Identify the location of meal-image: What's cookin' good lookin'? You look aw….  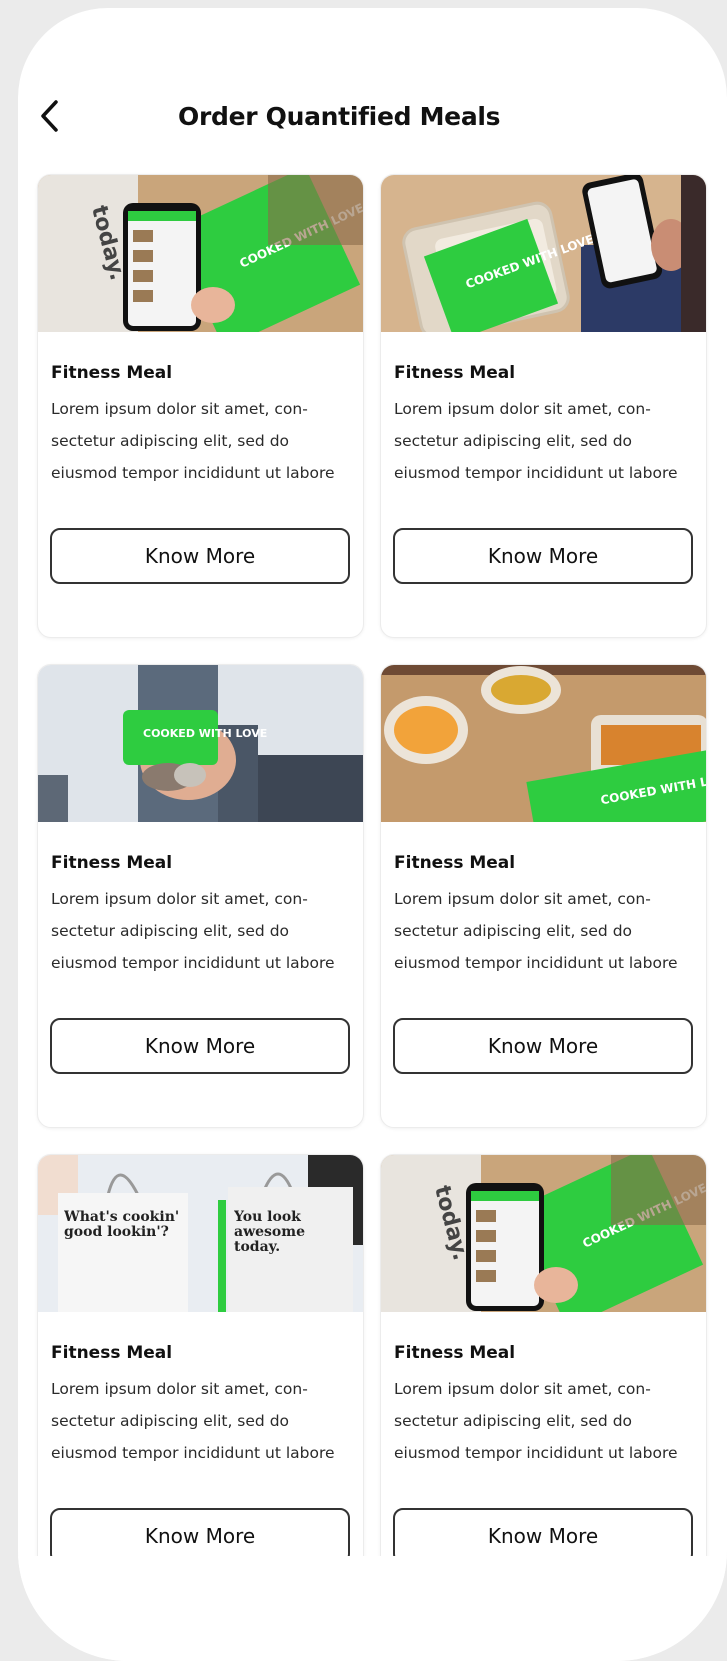
(200, 1233).